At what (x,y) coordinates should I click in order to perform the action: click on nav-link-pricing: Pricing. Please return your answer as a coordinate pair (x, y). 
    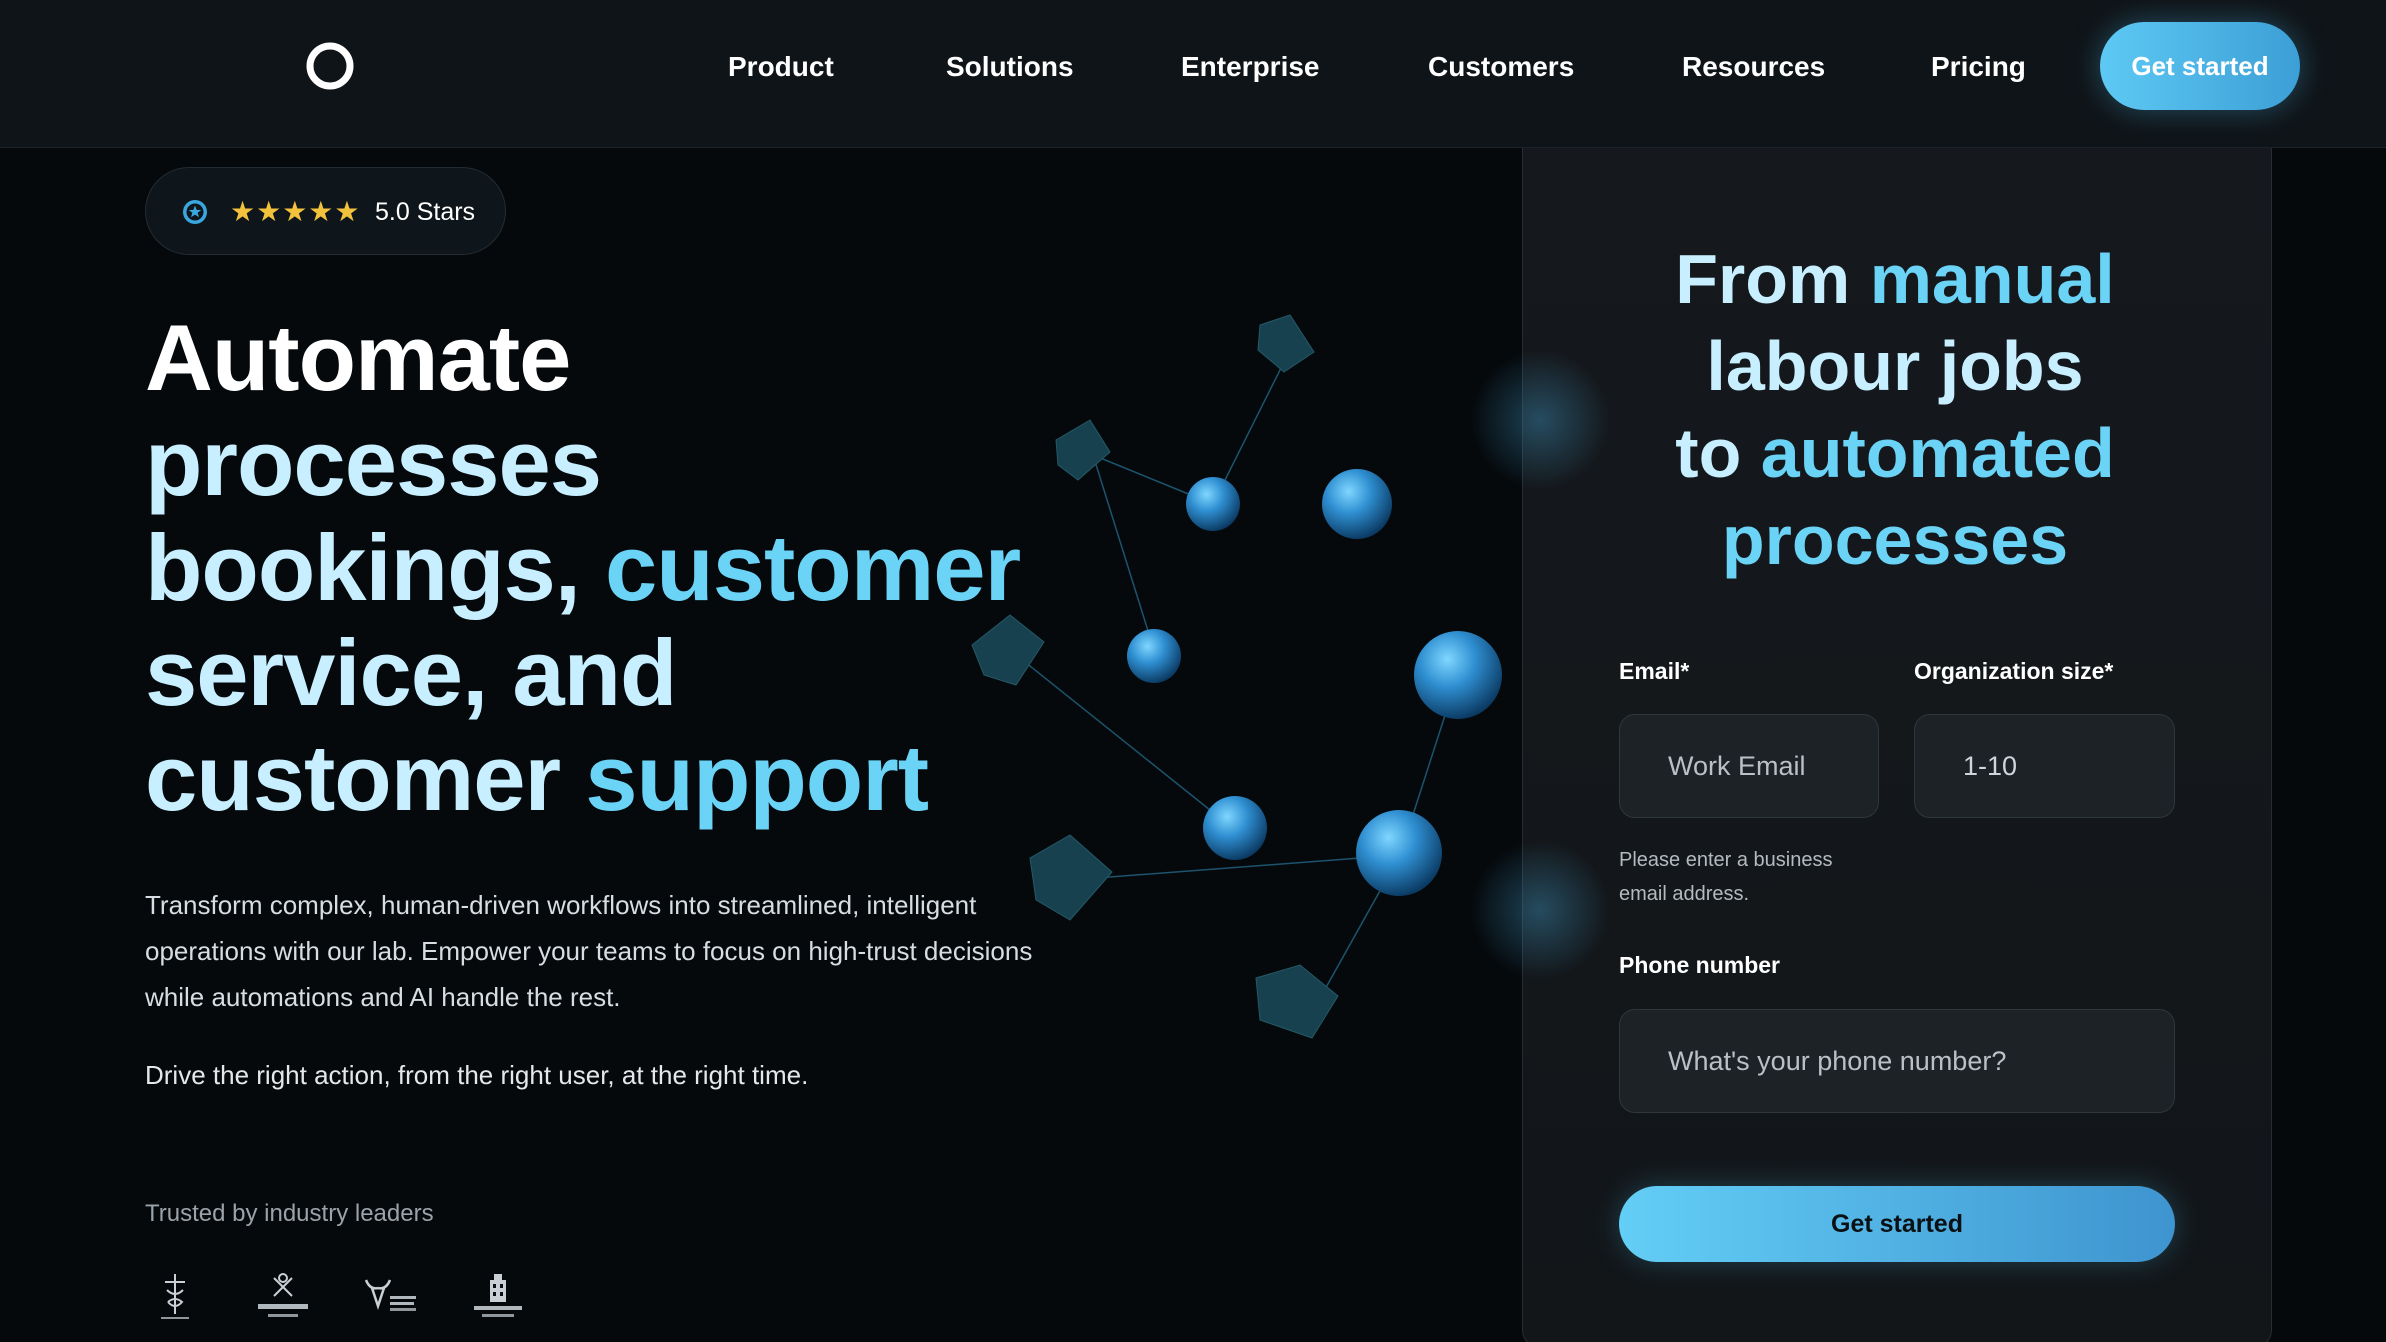
    Looking at the image, I should click on (1978, 67).